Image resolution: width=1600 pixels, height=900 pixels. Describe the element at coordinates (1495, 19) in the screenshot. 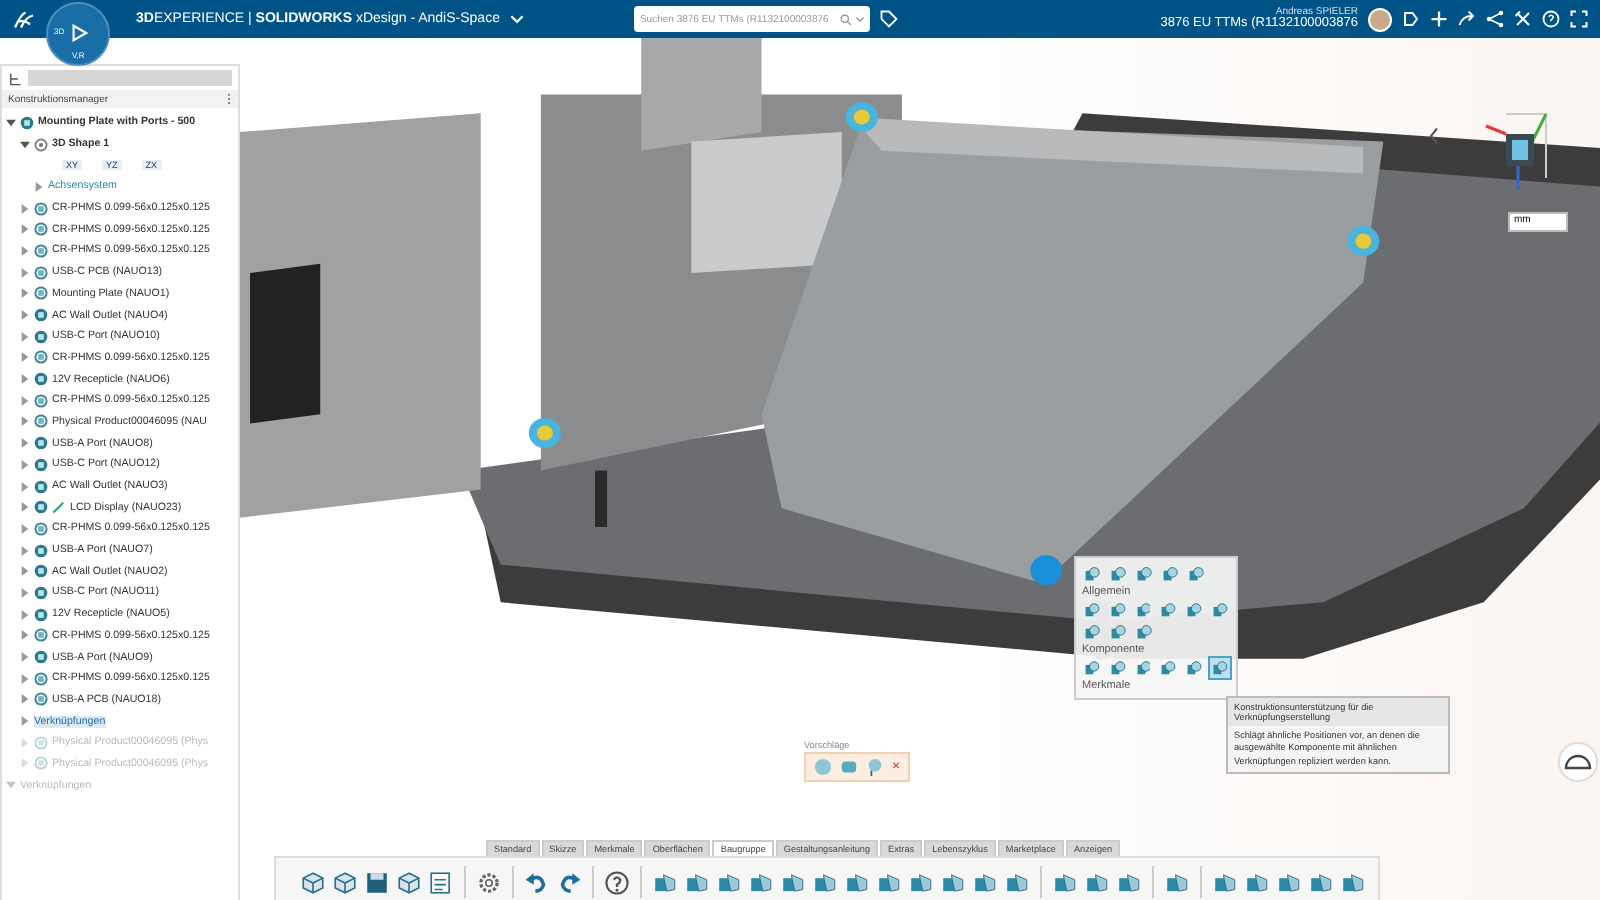

I see `network-icon` at that location.